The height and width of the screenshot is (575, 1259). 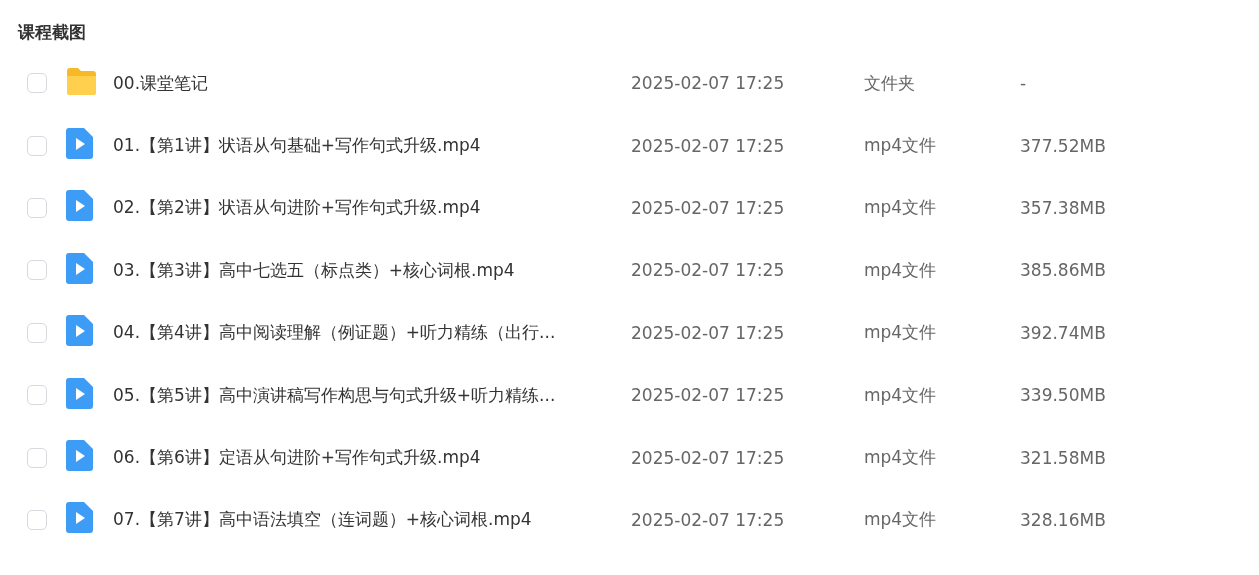 What do you see at coordinates (1063, 395) in the screenshot?
I see `file-size: 339.50MB` at bounding box center [1063, 395].